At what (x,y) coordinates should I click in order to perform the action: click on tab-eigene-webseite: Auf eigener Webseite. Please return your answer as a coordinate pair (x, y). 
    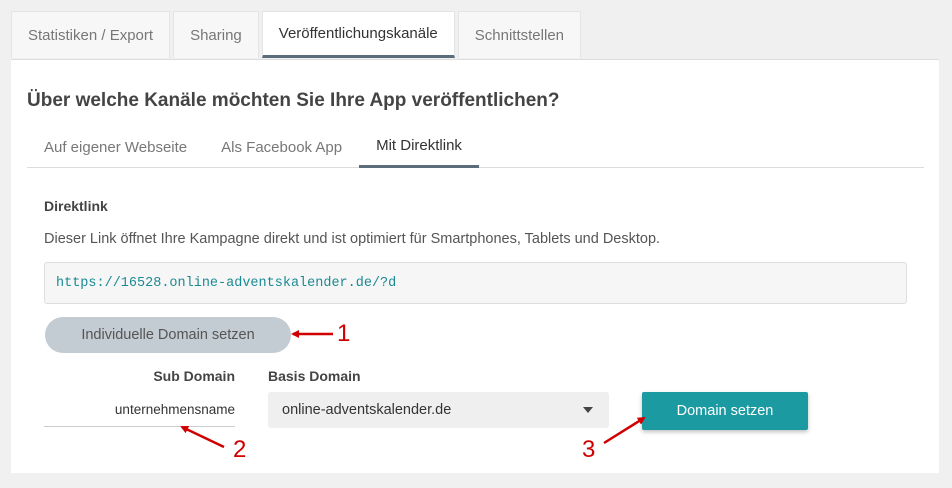
    Looking at the image, I should click on (115, 147).